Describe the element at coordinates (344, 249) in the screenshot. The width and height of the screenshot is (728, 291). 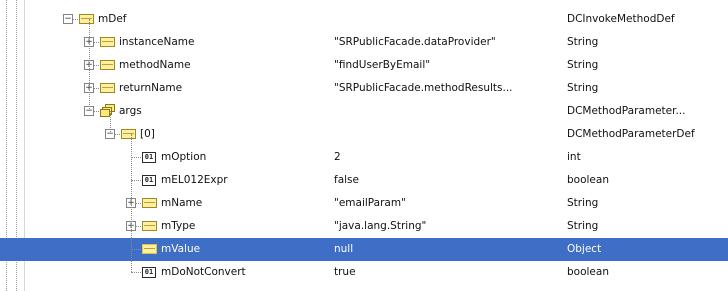
I see `variable-value: null` at that location.